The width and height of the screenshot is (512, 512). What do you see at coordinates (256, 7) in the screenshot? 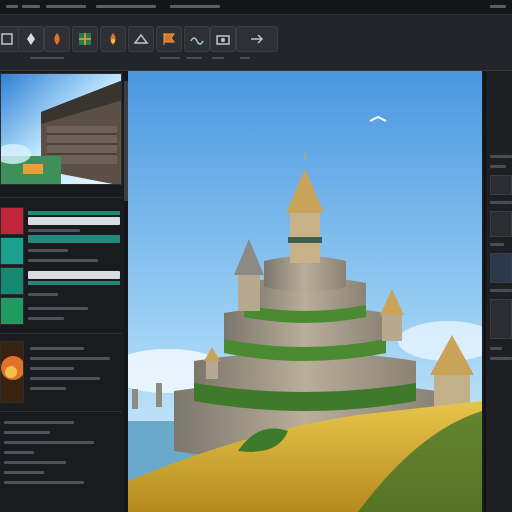
I see `menu-bar` at bounding box center [256, 7].